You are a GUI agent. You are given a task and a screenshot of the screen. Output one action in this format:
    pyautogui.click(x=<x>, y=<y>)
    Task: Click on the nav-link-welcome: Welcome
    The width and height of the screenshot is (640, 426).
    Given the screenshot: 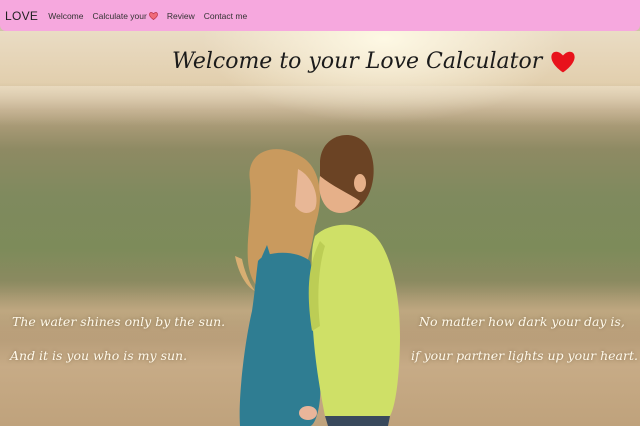 What is the action you would take?
    pyautogui.click(x=65, y=16)
    